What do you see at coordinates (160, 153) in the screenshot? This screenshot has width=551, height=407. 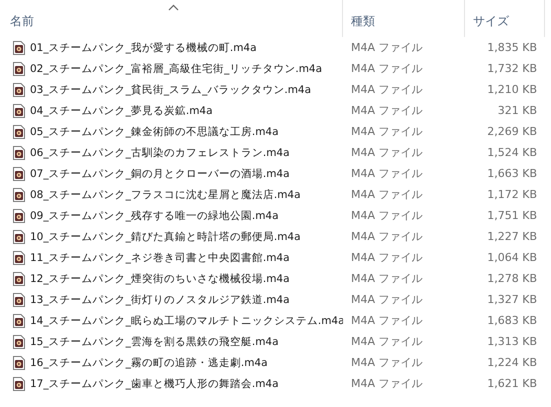 I see `file-name: 06_スチームパンク_古馴染のカフェレストラン.m4a` at bounding box center [160, 153].